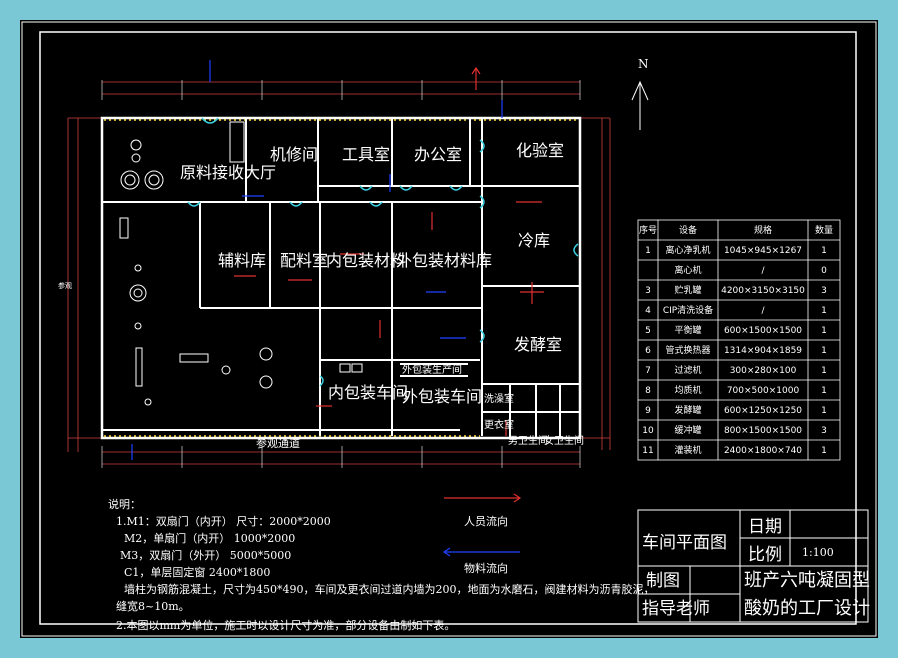 The image size is (898, 658). What do you see at coordinates (442, 396) in the screenshot?
I see `room-outer-workshop: 外包装车间` at bounding box center [442, 396].